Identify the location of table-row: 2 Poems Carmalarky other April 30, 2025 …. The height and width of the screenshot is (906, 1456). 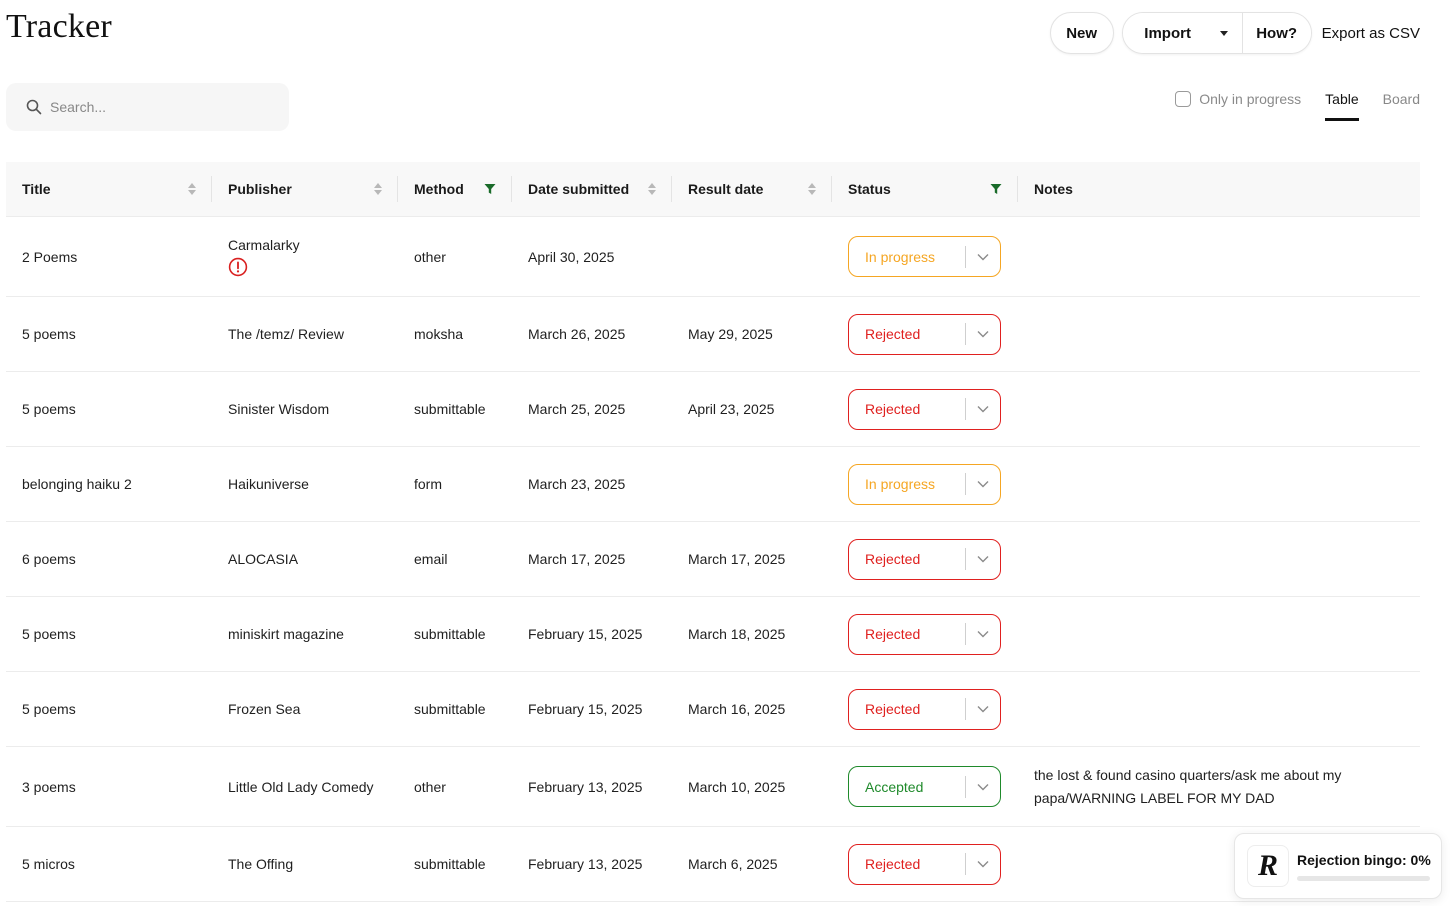
(713, 257).